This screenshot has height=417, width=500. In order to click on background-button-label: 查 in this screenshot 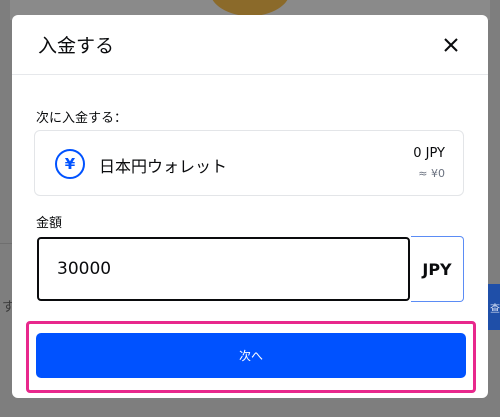, I will do `click(495, 309)`.